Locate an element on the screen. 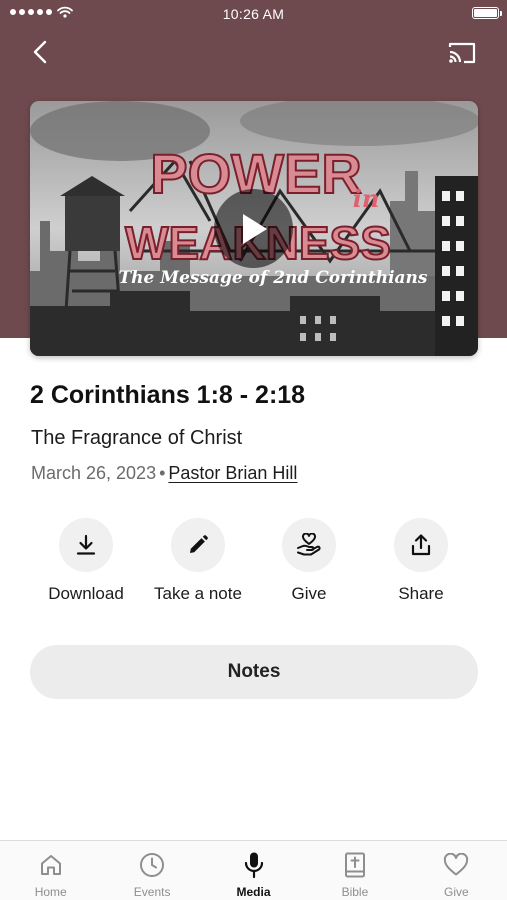  tab-home-label: Home is located at coordinates (50, 892).